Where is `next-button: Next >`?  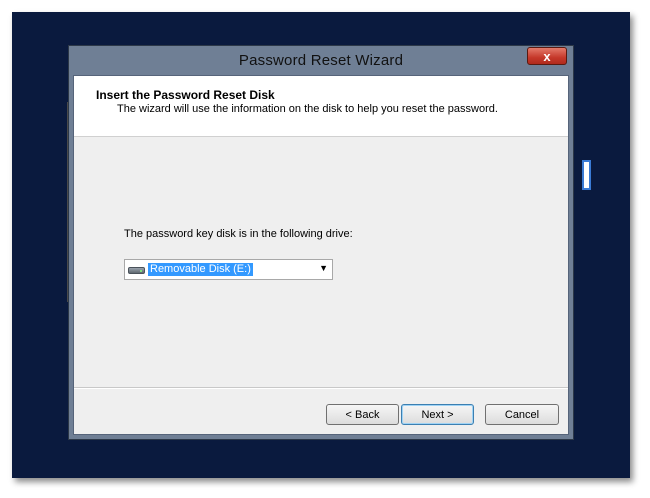 next-button: Next > is located at coordinates (437, 414).